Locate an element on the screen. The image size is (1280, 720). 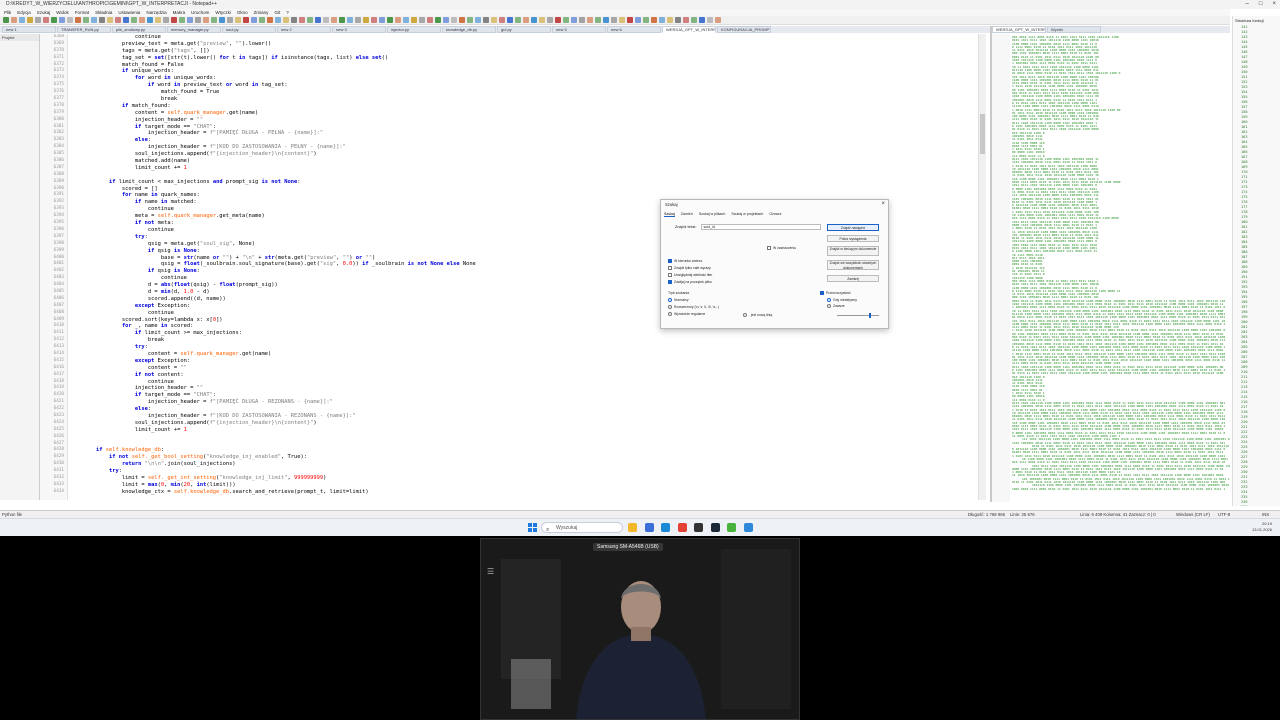
document-tab: new 6 is located at coordinates (634, 29).